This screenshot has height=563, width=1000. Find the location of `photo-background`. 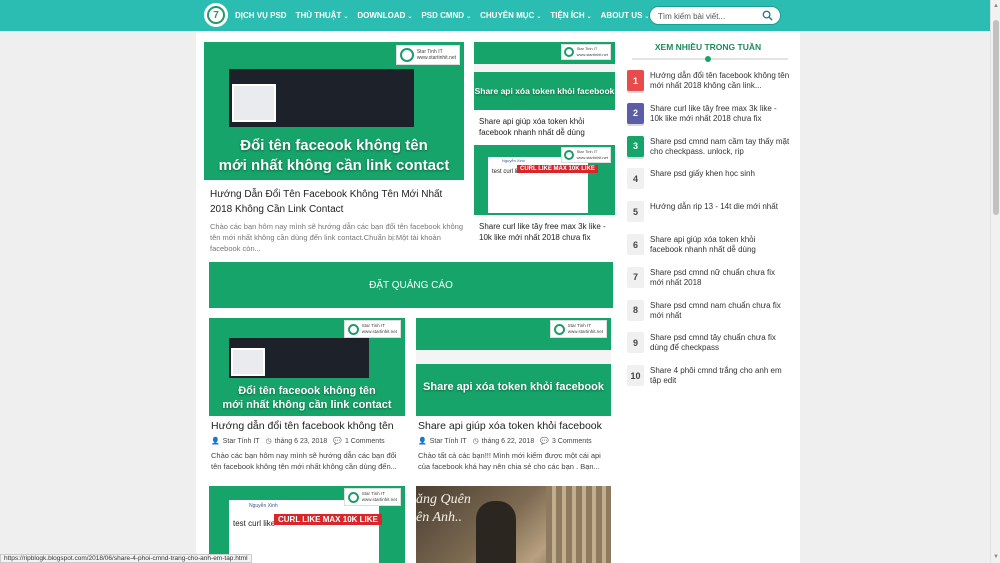

photo-background is located at coordinates (578, 524).